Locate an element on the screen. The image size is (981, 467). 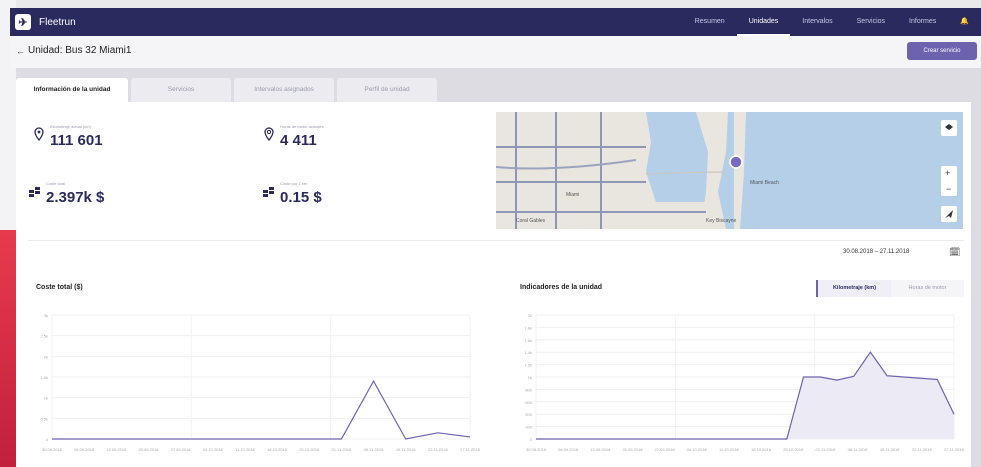
toggle-engine-hours: Horas de motor is located at coordinates (927, 288).